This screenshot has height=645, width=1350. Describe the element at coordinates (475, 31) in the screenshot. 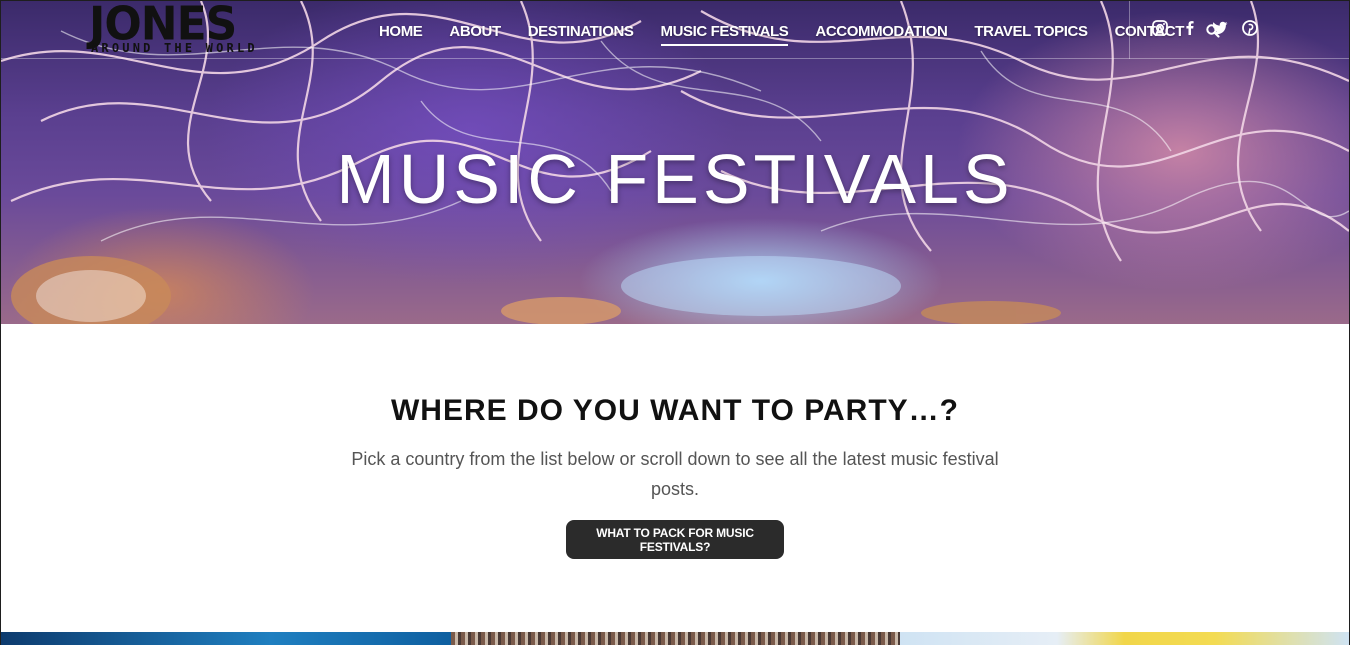

I see `nav-item-about: About` at that location.